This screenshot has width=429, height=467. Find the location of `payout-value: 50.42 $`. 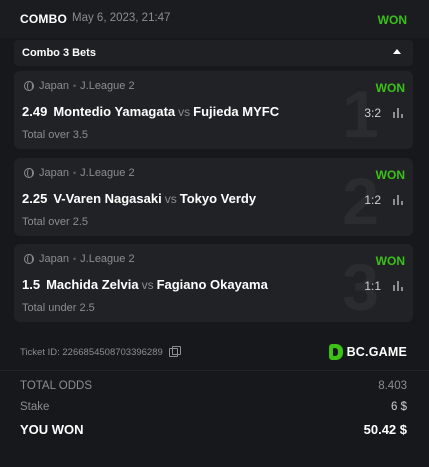

payout-value: 50.42 $ is located at coordinates (385, 429).